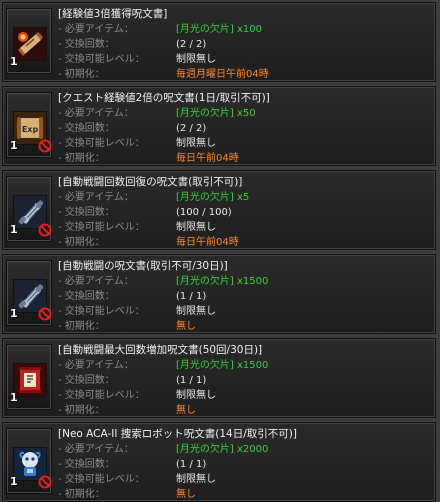 This screenshot has height=502, width=440. Describe the element at coordinates (30, 44) in the screenshot. I see `scroll-fire-icon` at that location.